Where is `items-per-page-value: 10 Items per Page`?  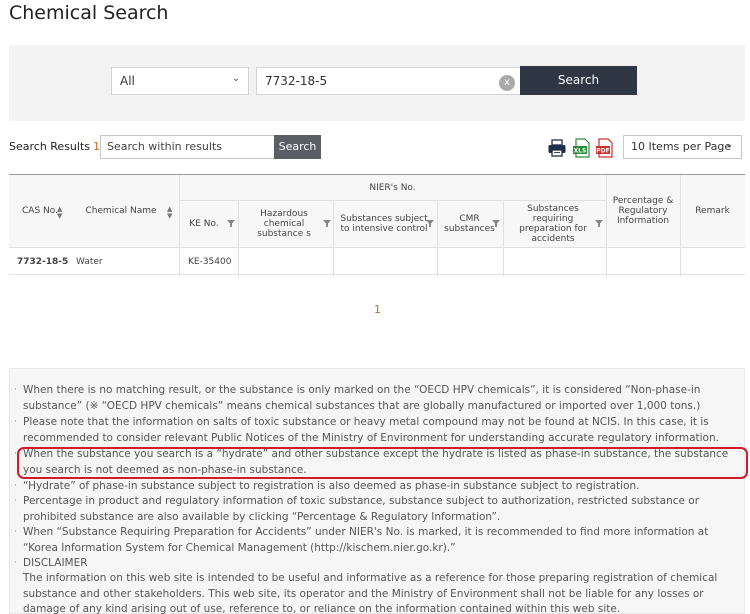 items-per-page-value: 10 Items per Page is located at coordinates (681, 146).